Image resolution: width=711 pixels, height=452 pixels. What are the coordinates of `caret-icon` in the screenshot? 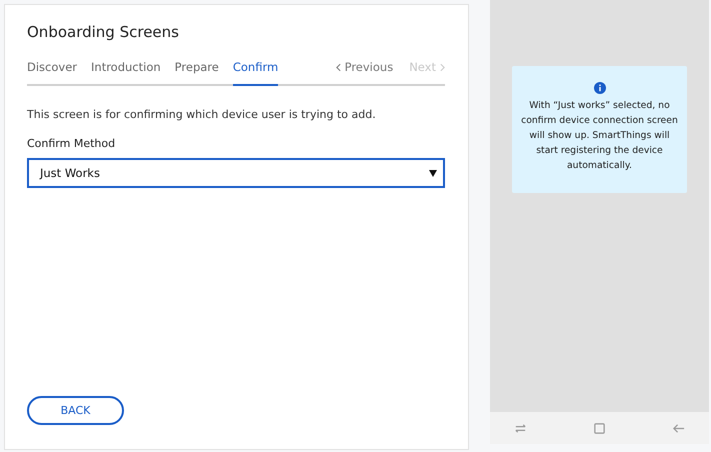 It's located at (433, 173).